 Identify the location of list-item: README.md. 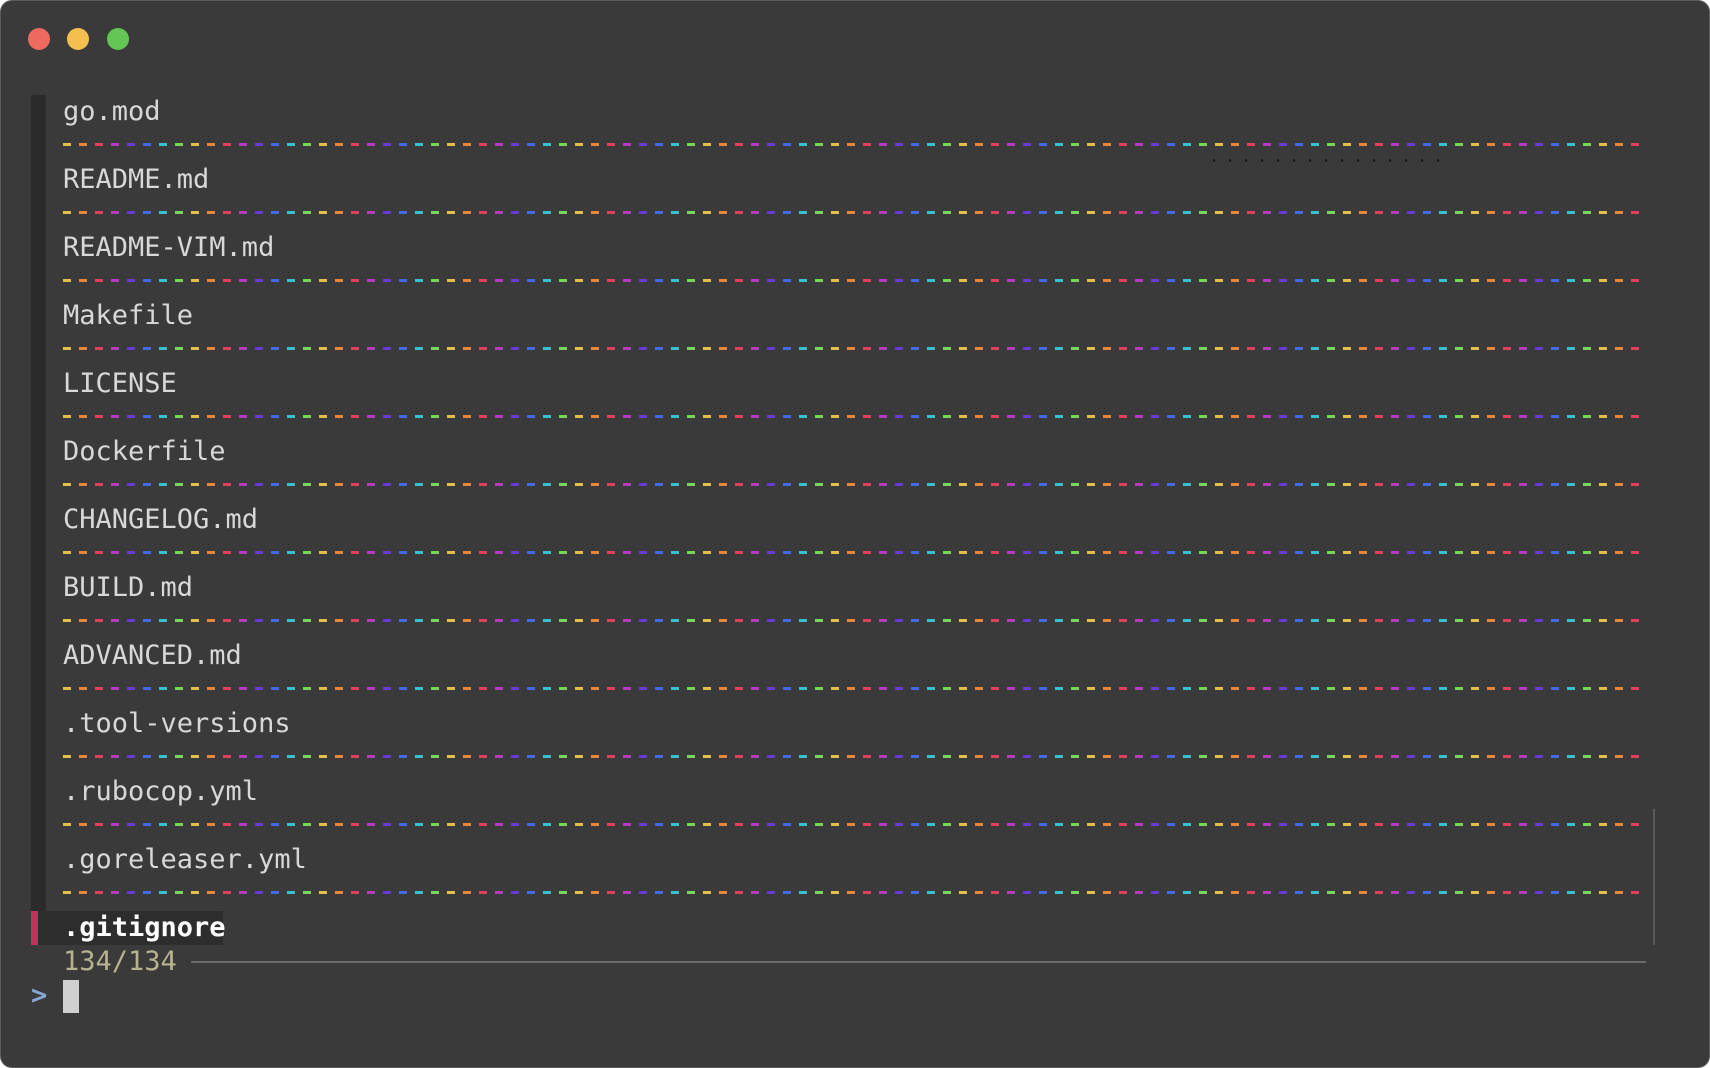
(853, 197).